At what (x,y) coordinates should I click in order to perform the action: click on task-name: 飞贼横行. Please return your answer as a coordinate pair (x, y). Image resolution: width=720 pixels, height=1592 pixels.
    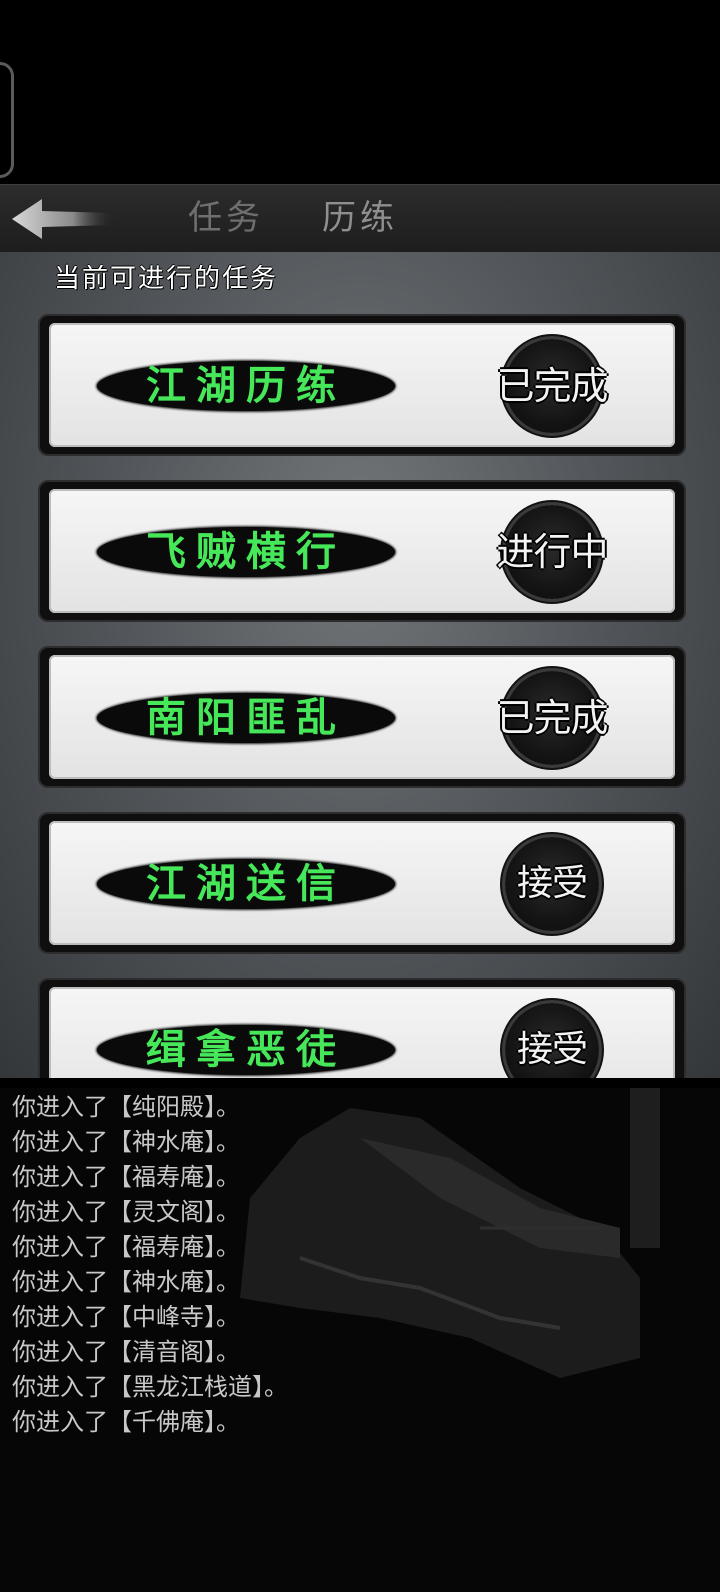
    Looking at the image, I should click on (246, 551).